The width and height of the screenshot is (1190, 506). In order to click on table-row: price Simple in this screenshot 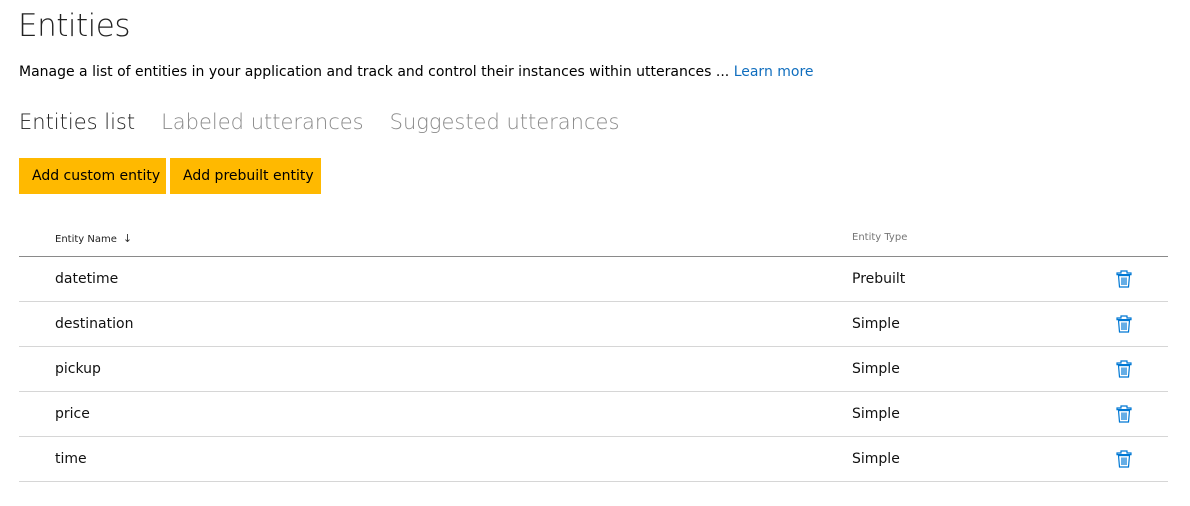, I will do `click(593, 414)`.